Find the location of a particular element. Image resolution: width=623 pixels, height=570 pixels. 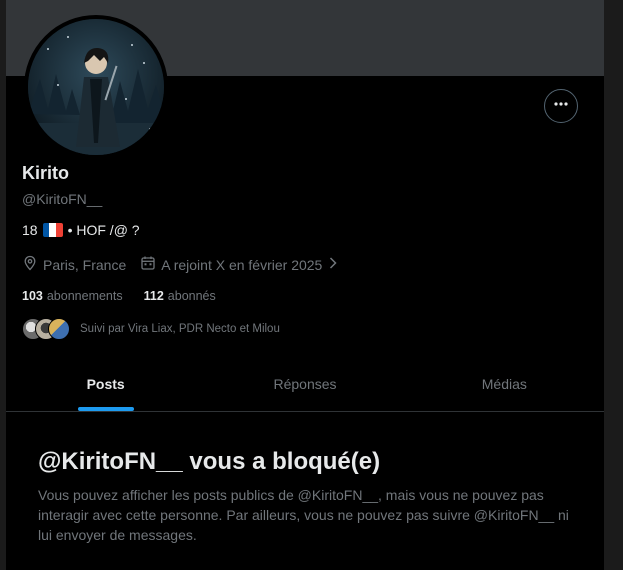

profile-handle: @KiritoFN__ is located at coordinates (62, 199).